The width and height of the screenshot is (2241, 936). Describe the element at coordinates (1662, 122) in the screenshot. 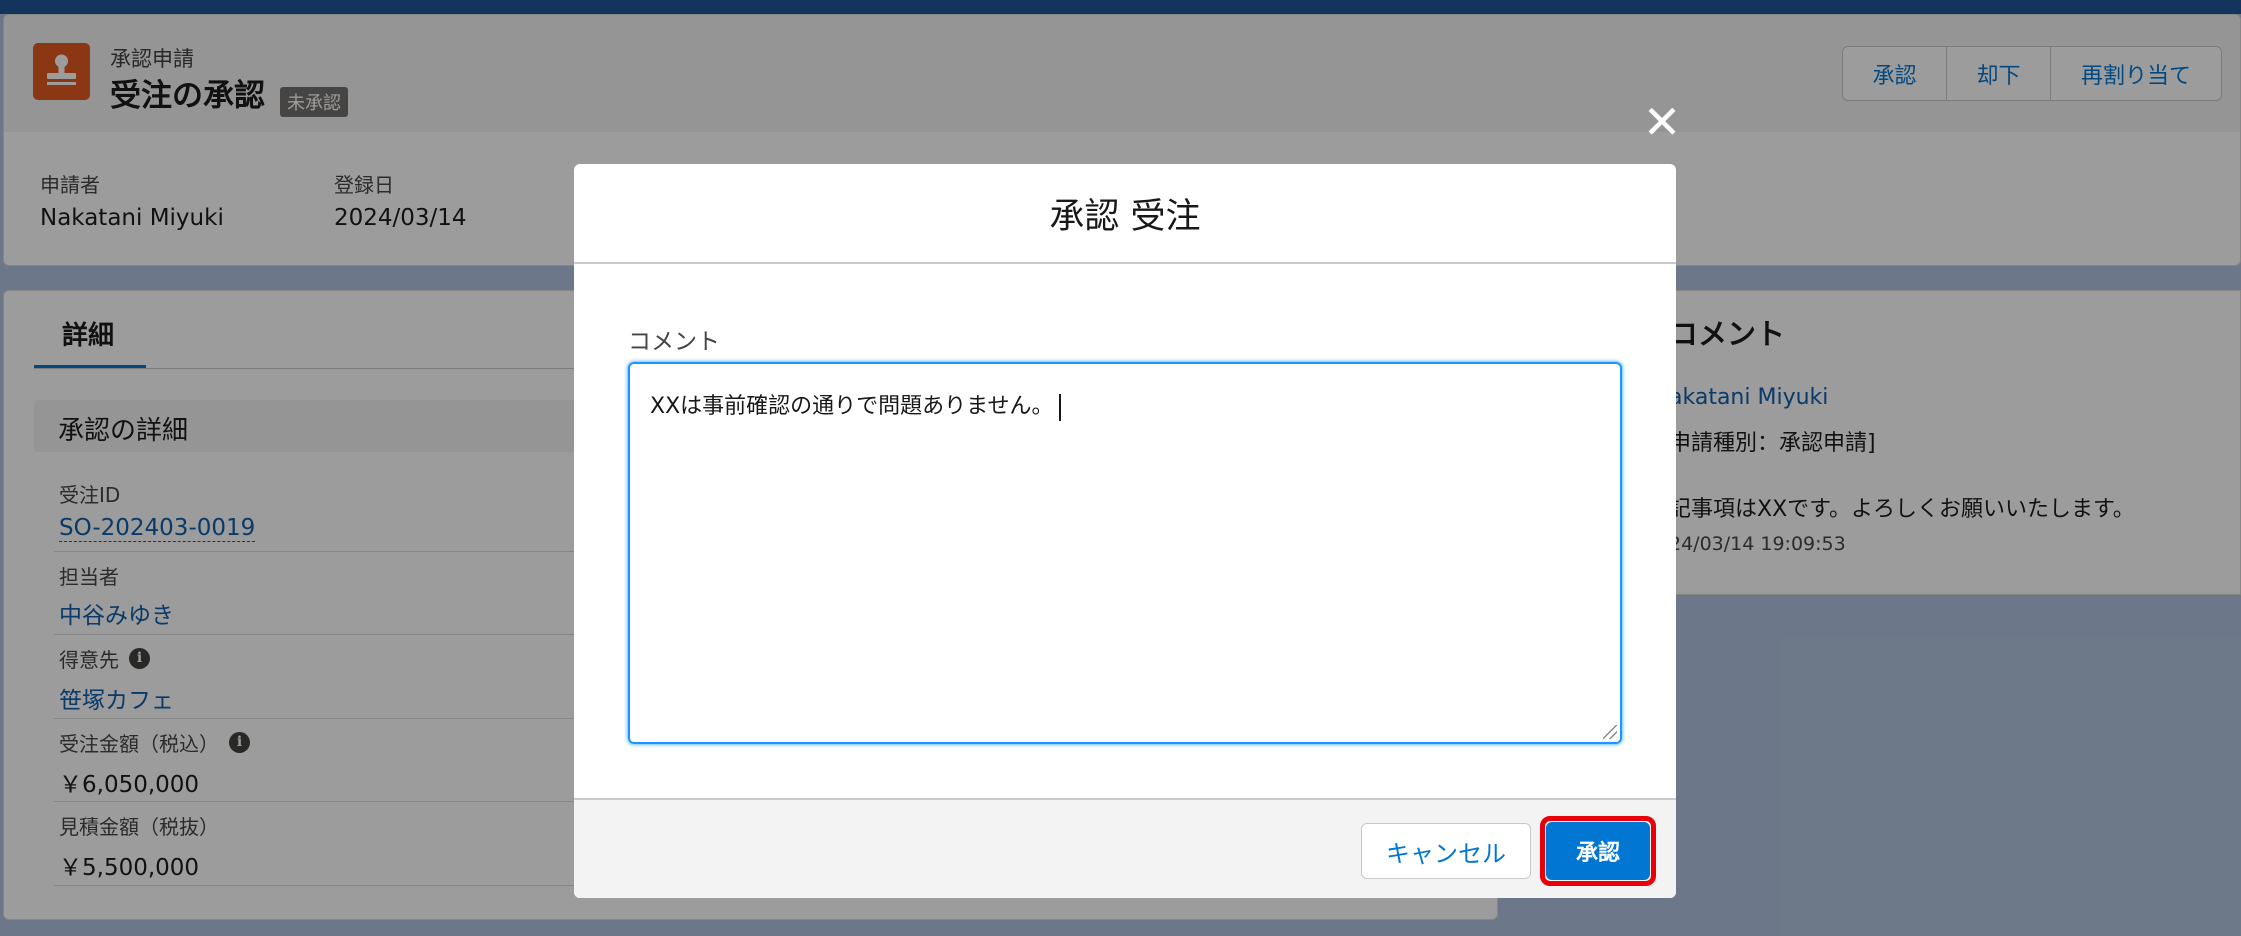

I see `close-icon: ✕` at that location.